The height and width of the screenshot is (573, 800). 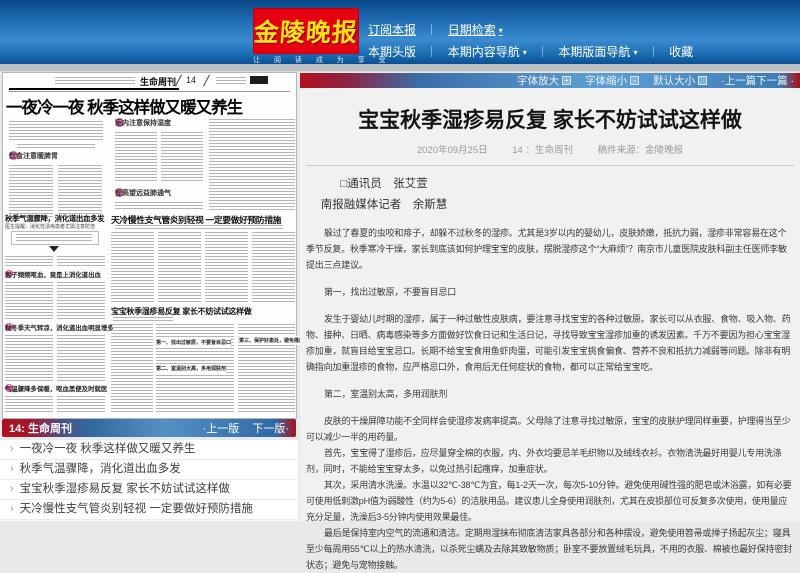 I want to click on masthead-badge, so click(x=259, y=80).